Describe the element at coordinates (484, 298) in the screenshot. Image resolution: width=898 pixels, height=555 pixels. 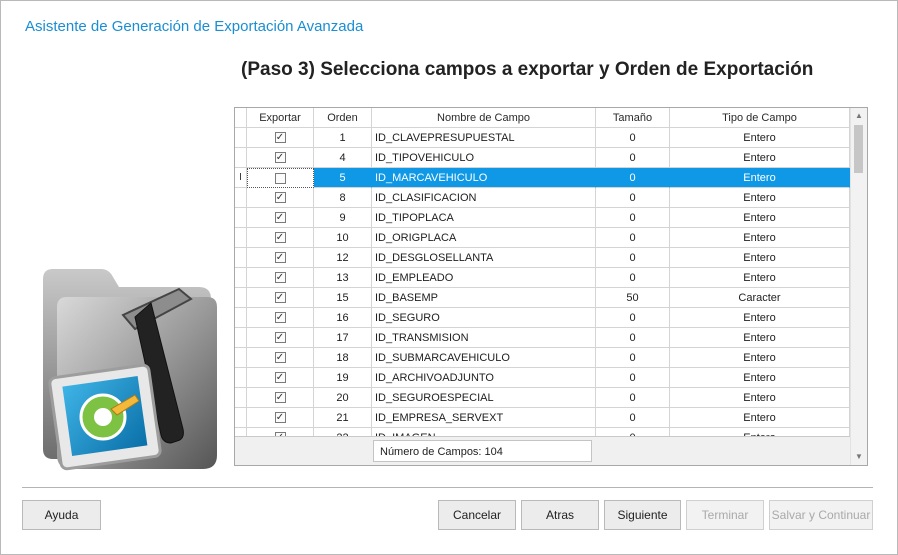
I see `field-name-cell: ID_BASEMP` at that location.